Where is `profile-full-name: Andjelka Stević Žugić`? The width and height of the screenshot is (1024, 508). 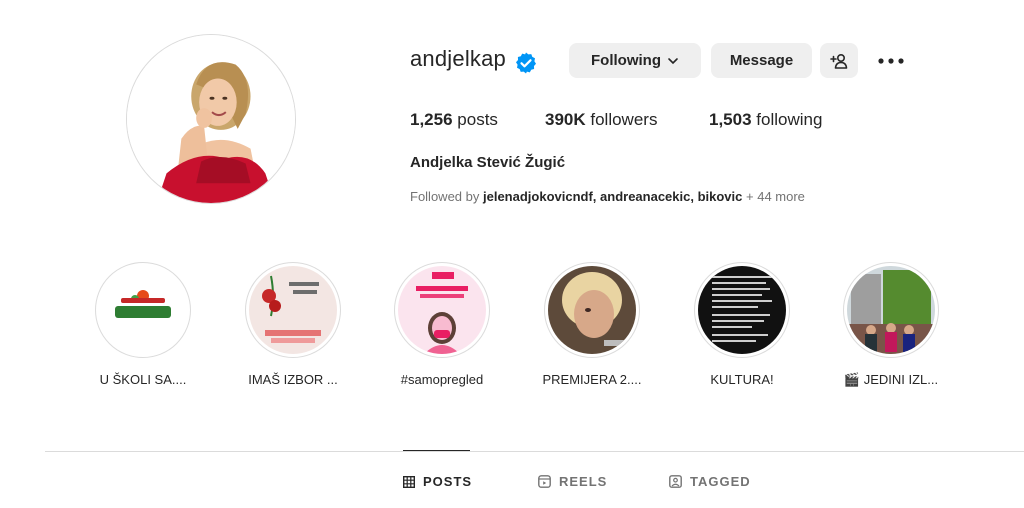 profile-full-name: Andjelka Stević Žugić is located at coordinates (488, 162).